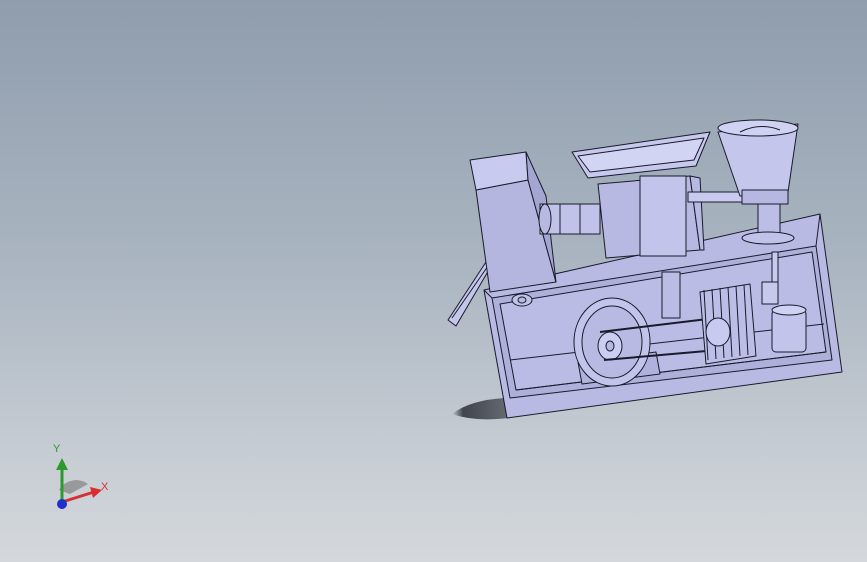 This screenshot has width=867, height=562. What do you see at coordinates (105, 487) in the screenshot?
I see `x-axis-label: X` at bounding box center [105, 487].